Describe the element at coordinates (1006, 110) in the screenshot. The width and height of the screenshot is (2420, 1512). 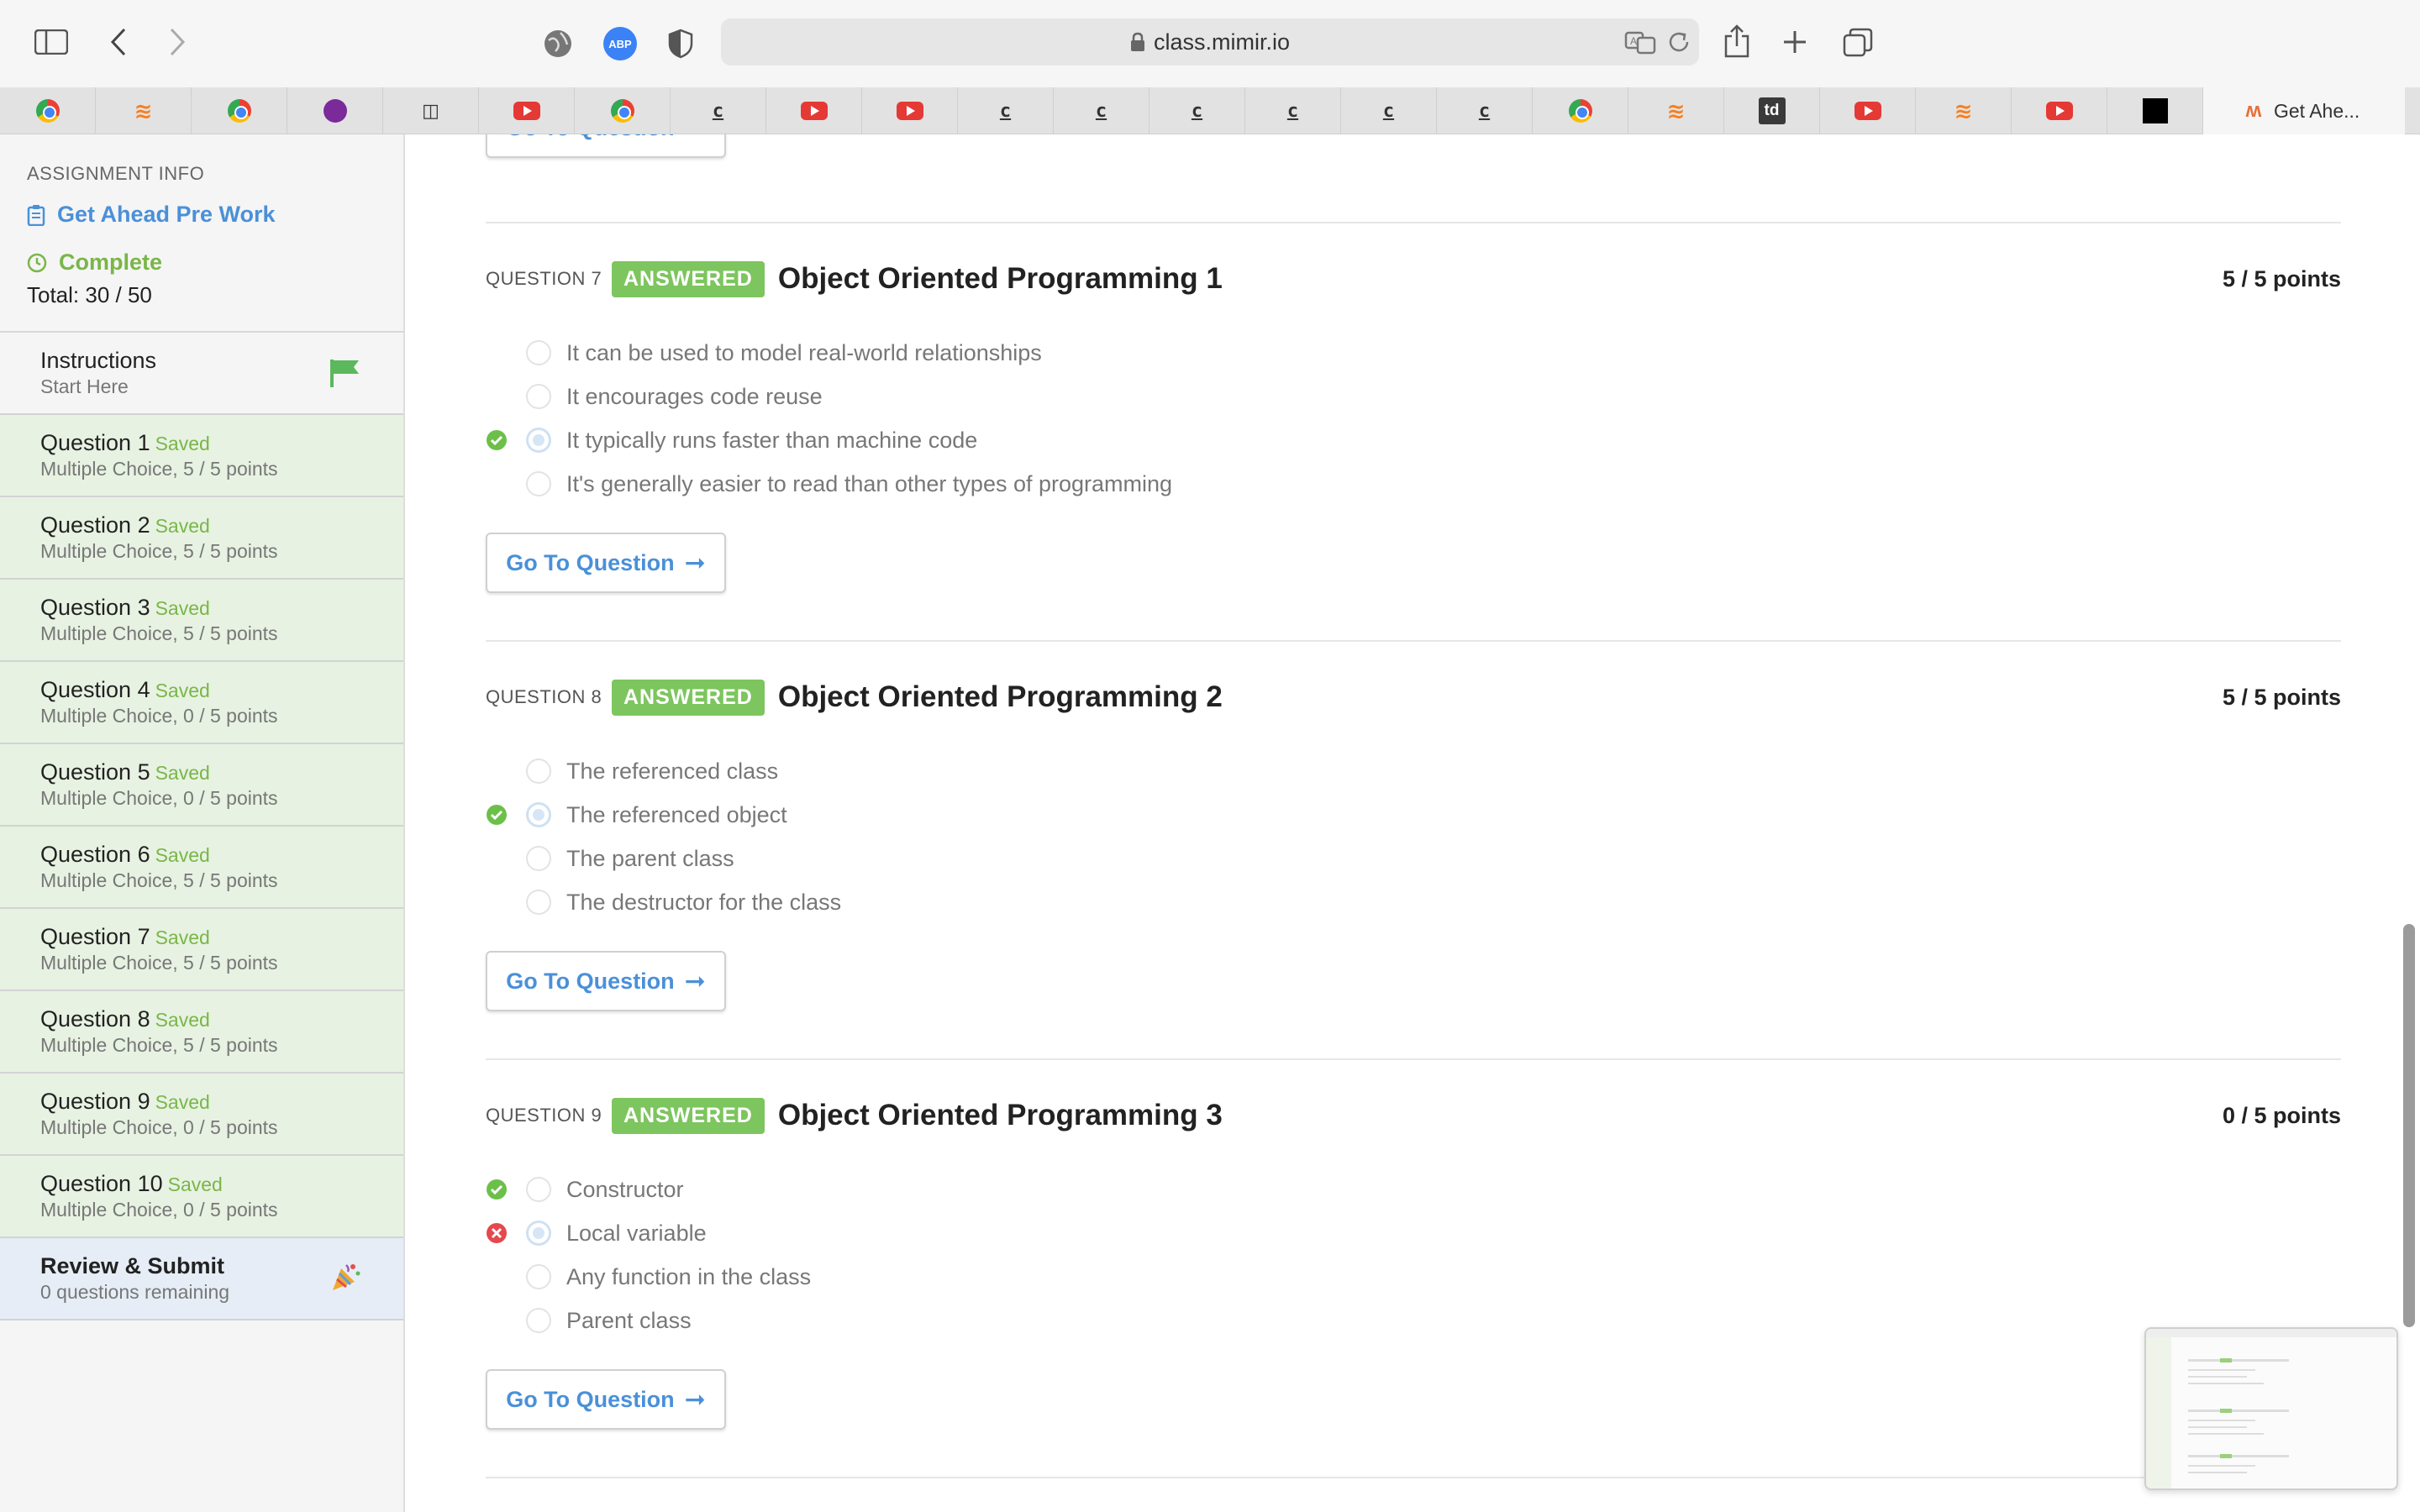
I see `tab-11: c` at that location.